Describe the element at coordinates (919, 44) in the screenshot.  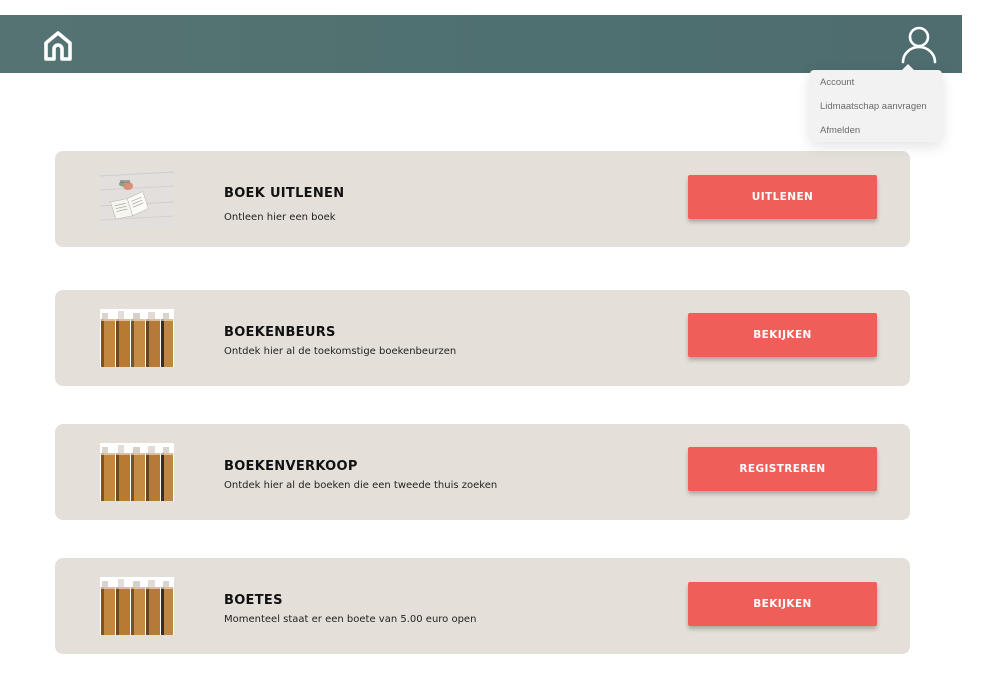
I see `user-icon` at that location.